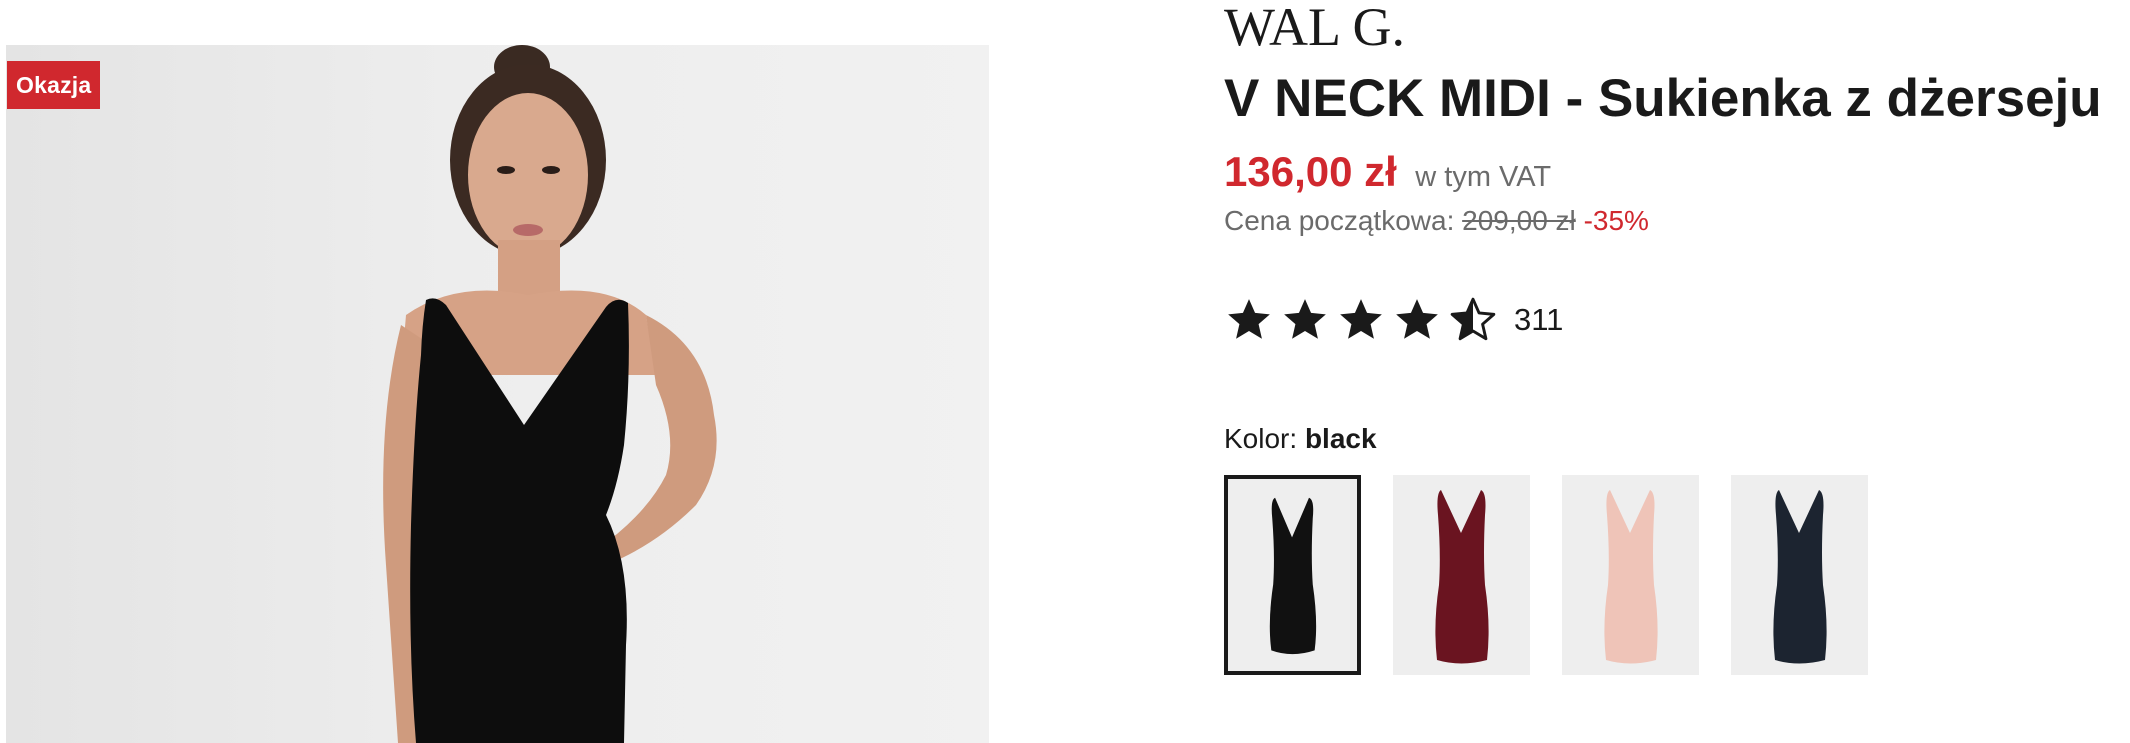  I want to click on color-swatch-navy, so click(1799, 575).